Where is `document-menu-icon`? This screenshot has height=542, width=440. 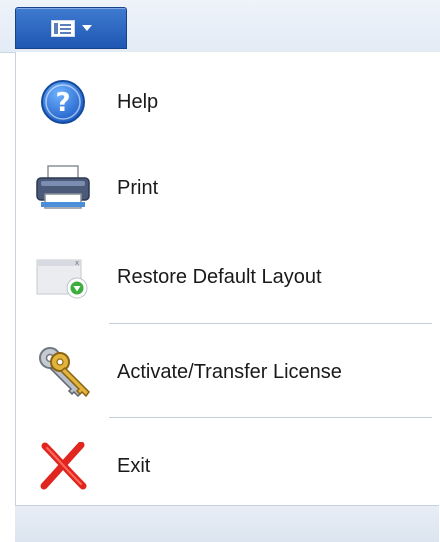 document-menu-icon is located at coordinates (62, 28).